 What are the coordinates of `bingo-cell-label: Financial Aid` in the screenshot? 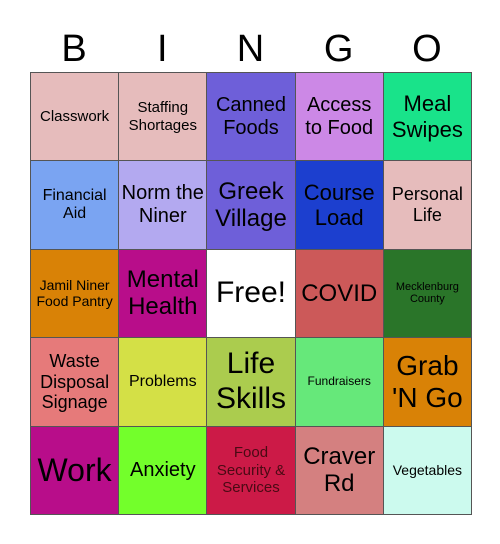 It's located at (74, 204).